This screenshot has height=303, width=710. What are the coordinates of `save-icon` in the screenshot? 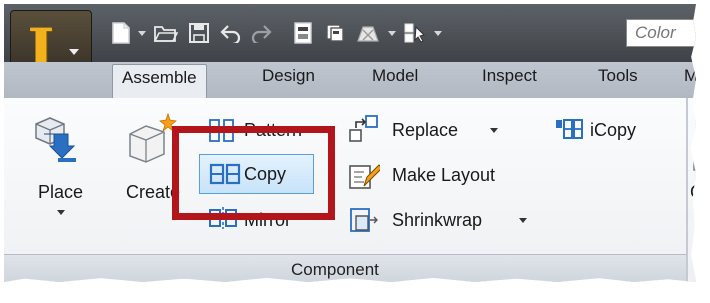 It's located at (199, 33).